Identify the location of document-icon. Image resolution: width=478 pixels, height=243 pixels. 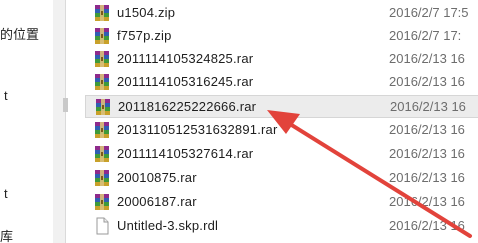
(102, 226).